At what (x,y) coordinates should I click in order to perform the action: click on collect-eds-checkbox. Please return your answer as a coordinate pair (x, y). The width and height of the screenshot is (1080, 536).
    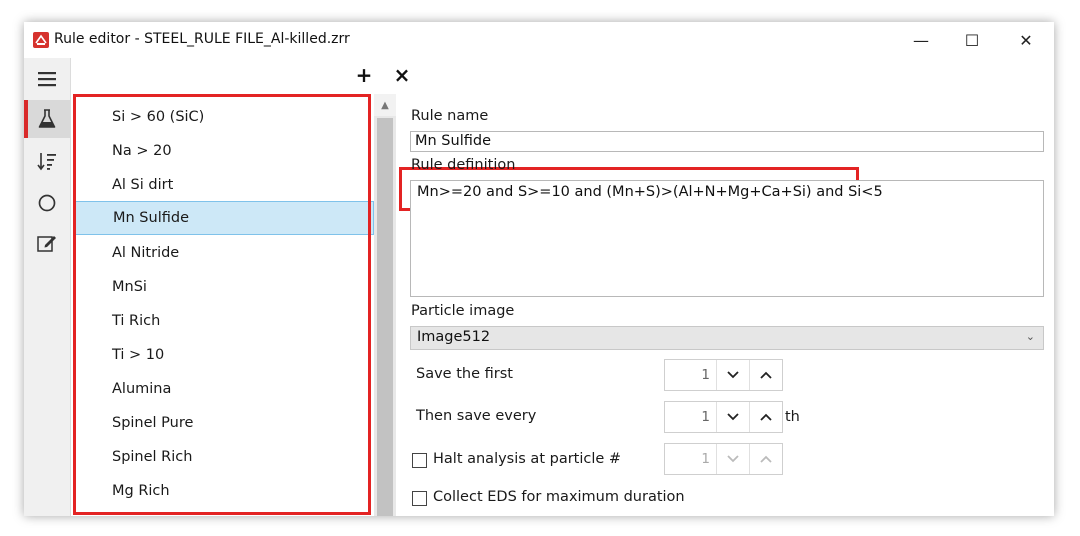
    Looking at the image, I should click on (419, 498).